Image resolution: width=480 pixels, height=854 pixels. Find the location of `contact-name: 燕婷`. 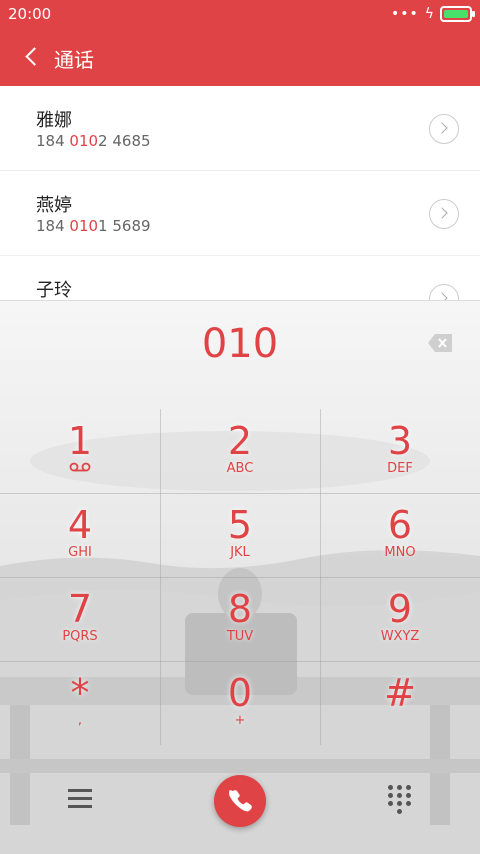

contact-name: 燕婷 is located at coordinates (54, 205).